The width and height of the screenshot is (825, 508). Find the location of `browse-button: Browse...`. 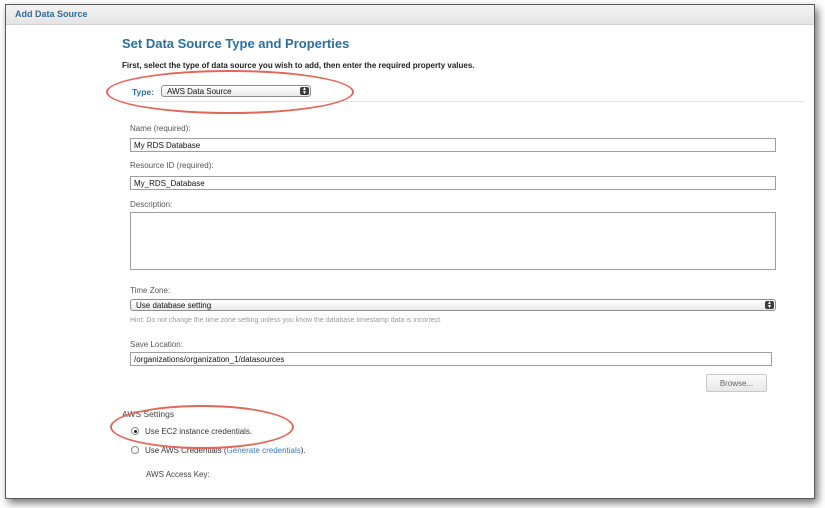

browse-button: Browse... is located at coordinates (736, 383).